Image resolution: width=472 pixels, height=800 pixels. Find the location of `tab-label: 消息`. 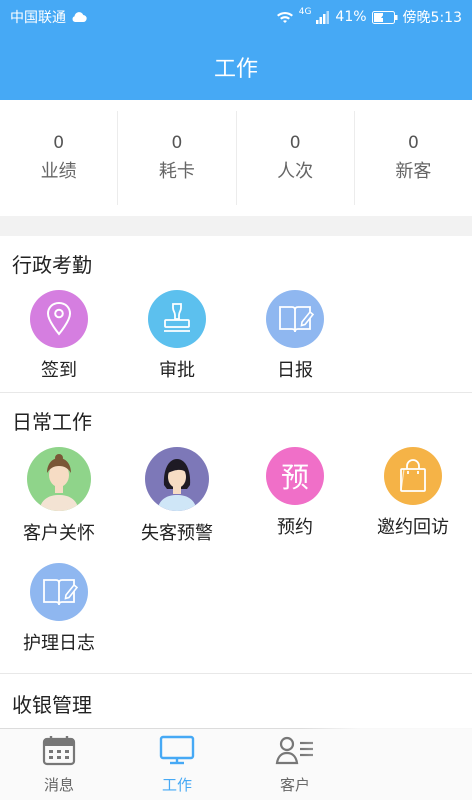

tab-label: 消息 is located at coordinates (58, 785).